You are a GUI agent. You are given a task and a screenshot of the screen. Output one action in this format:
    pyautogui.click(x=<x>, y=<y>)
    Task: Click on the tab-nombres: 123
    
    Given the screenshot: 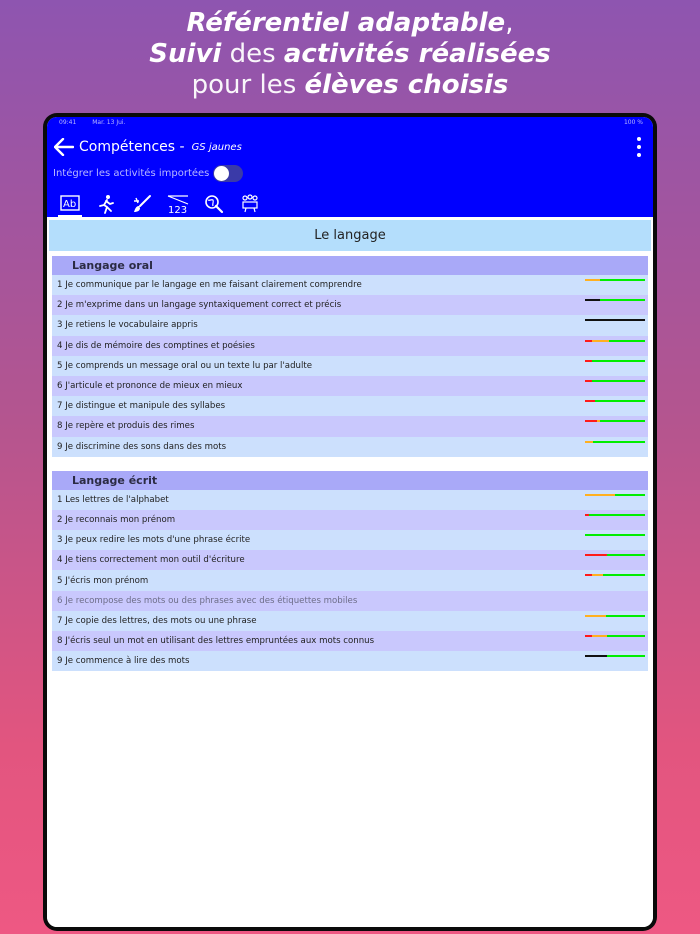 What is the action you would take?
    pyautogui.click(x=178, y=204)
    